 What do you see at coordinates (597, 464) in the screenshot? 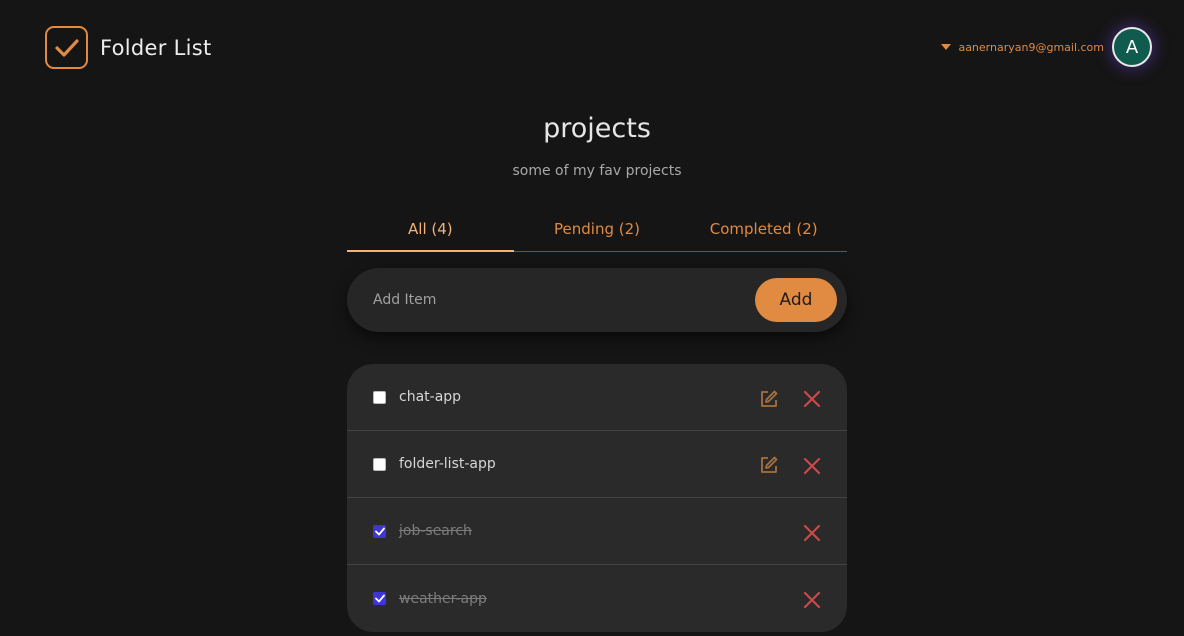
I see `list-item: folder-list-app` at bounding box center [597, 464].